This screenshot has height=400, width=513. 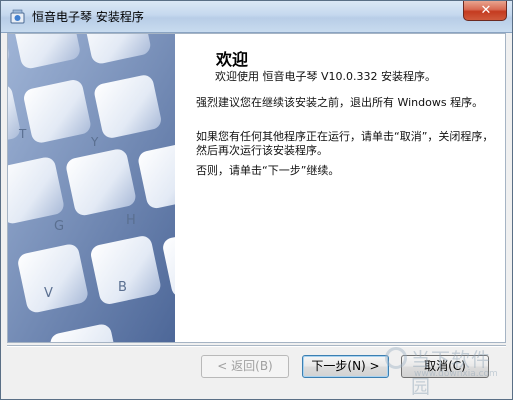 What do you see at coordinates (48, 293) in the screenshot?
I see `key-label: V` at bounding box center [48, 293].